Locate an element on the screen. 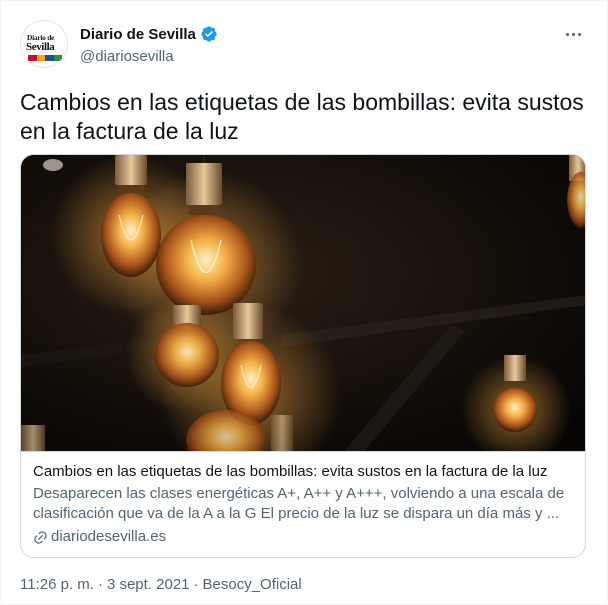 Image resolution: width=608 pixels, height=605 pixels. card-domain-text: diariodesevilla.es is located at coordinates (109, 536).